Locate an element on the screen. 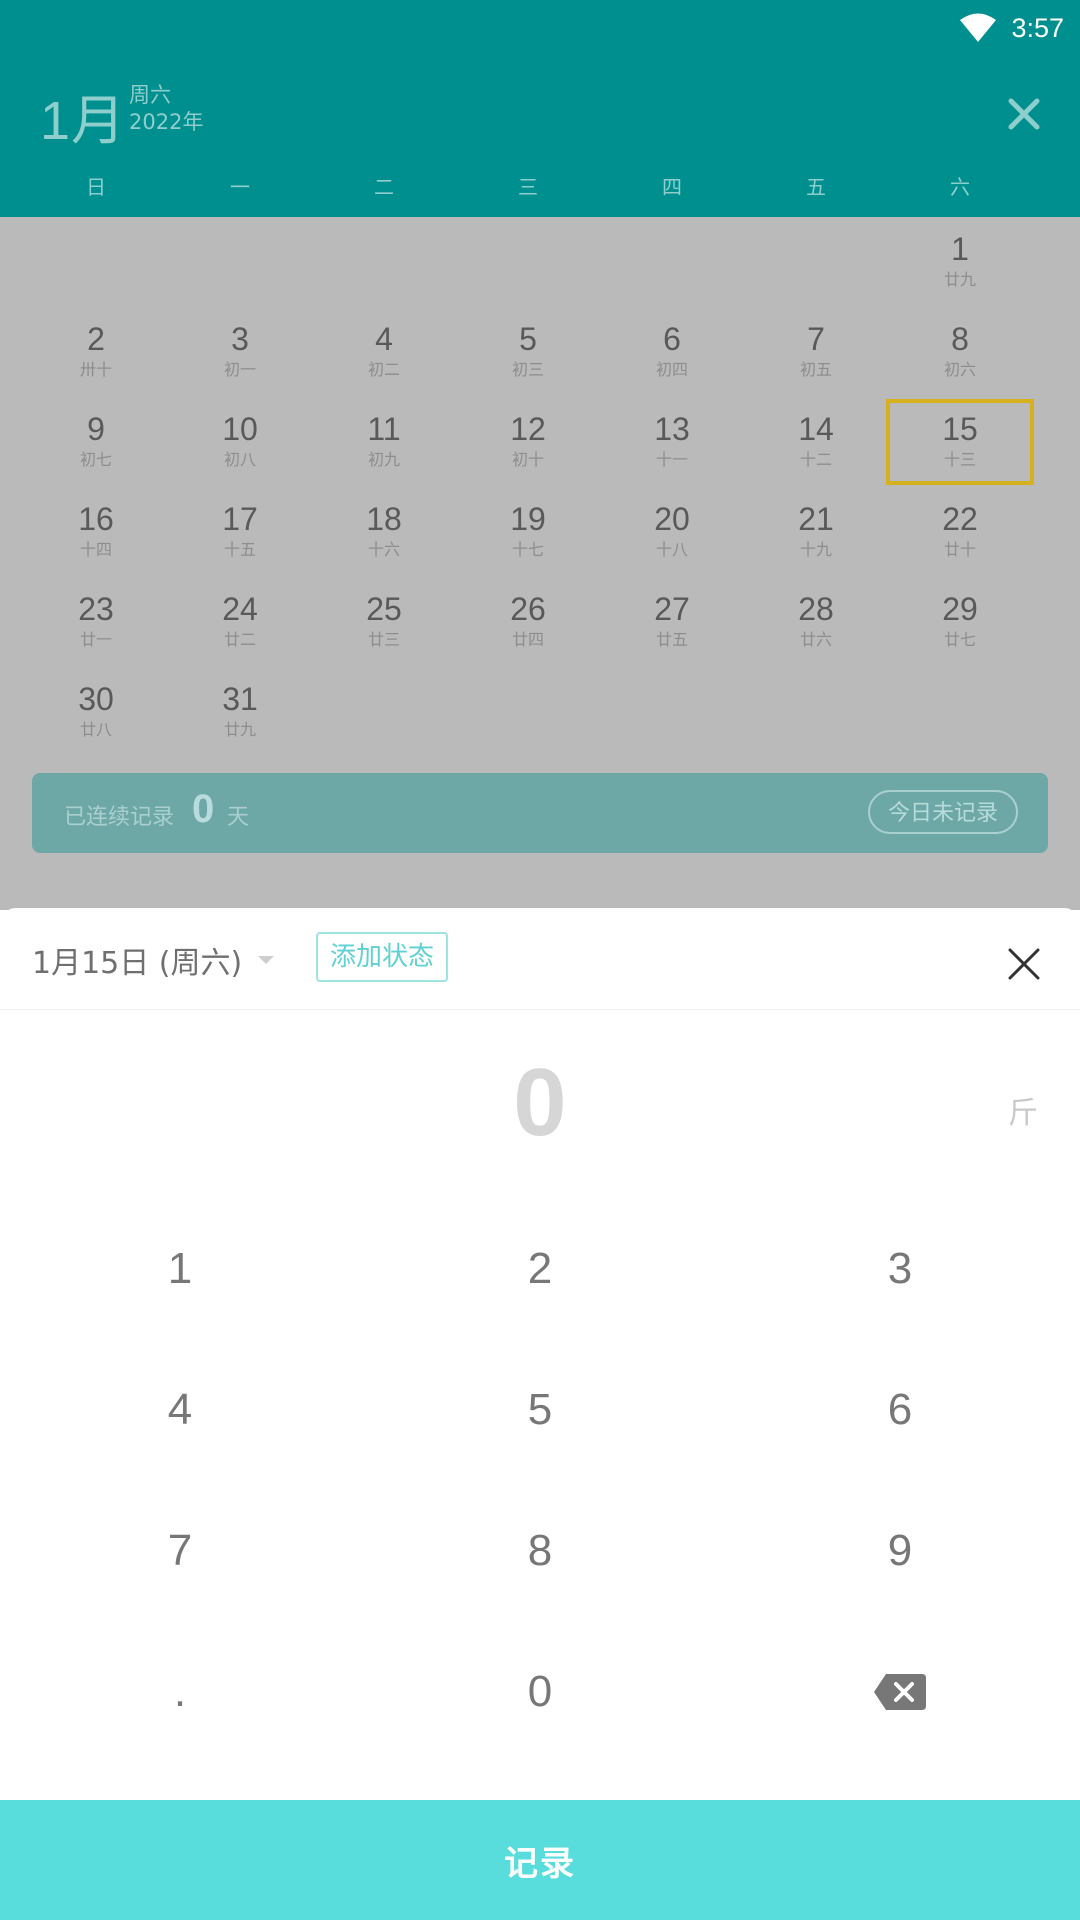 This screenshot has width=1080, height=1920. key-2: 2 is located at coordinates (540, 1268).